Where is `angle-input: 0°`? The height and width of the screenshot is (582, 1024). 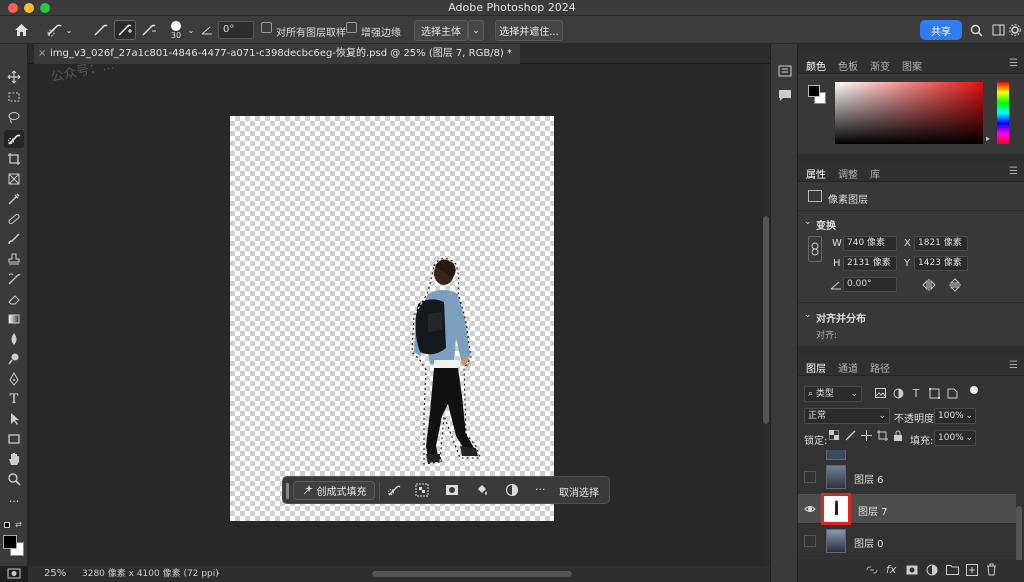 angle-input: 0° is located at coordinates (236, 30).